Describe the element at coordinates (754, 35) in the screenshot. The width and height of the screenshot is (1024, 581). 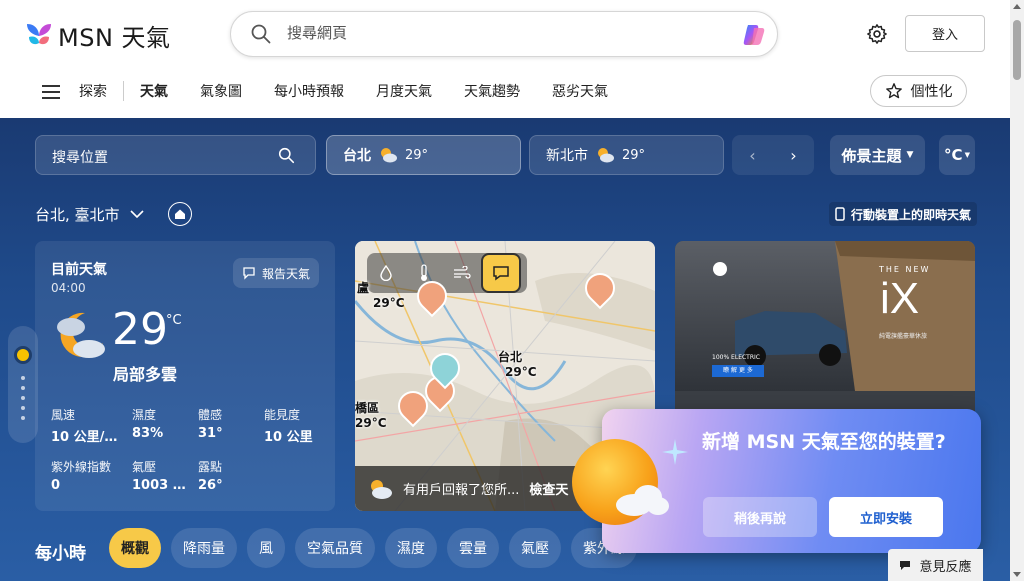
I see `copilot-icon` at that location.